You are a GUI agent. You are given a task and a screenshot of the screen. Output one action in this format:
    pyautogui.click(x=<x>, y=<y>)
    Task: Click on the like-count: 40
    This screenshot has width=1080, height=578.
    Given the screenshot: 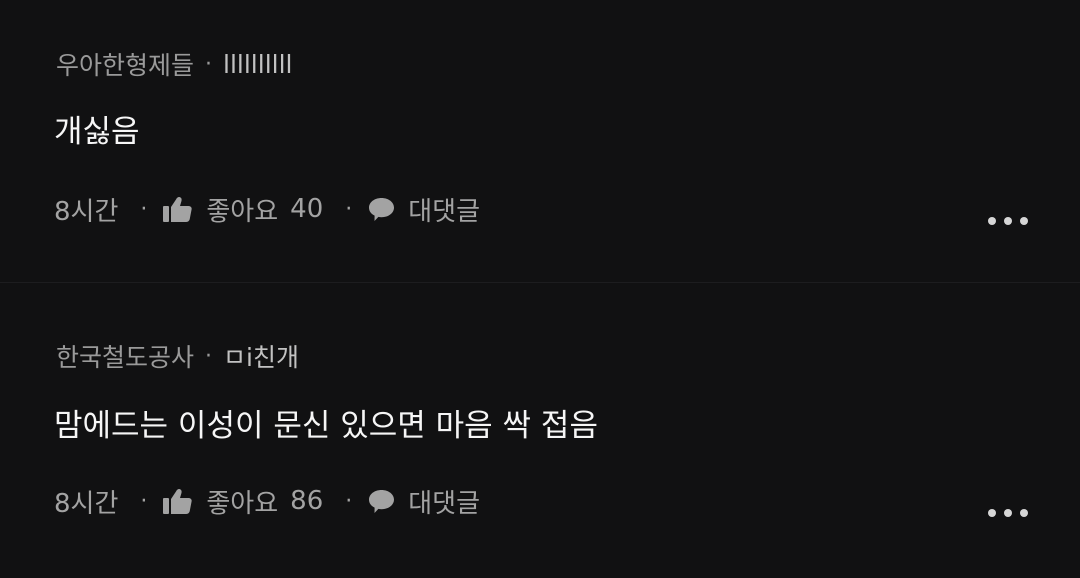 What is the action you would take?
    pyautogui.click(x=307, y=209)
    